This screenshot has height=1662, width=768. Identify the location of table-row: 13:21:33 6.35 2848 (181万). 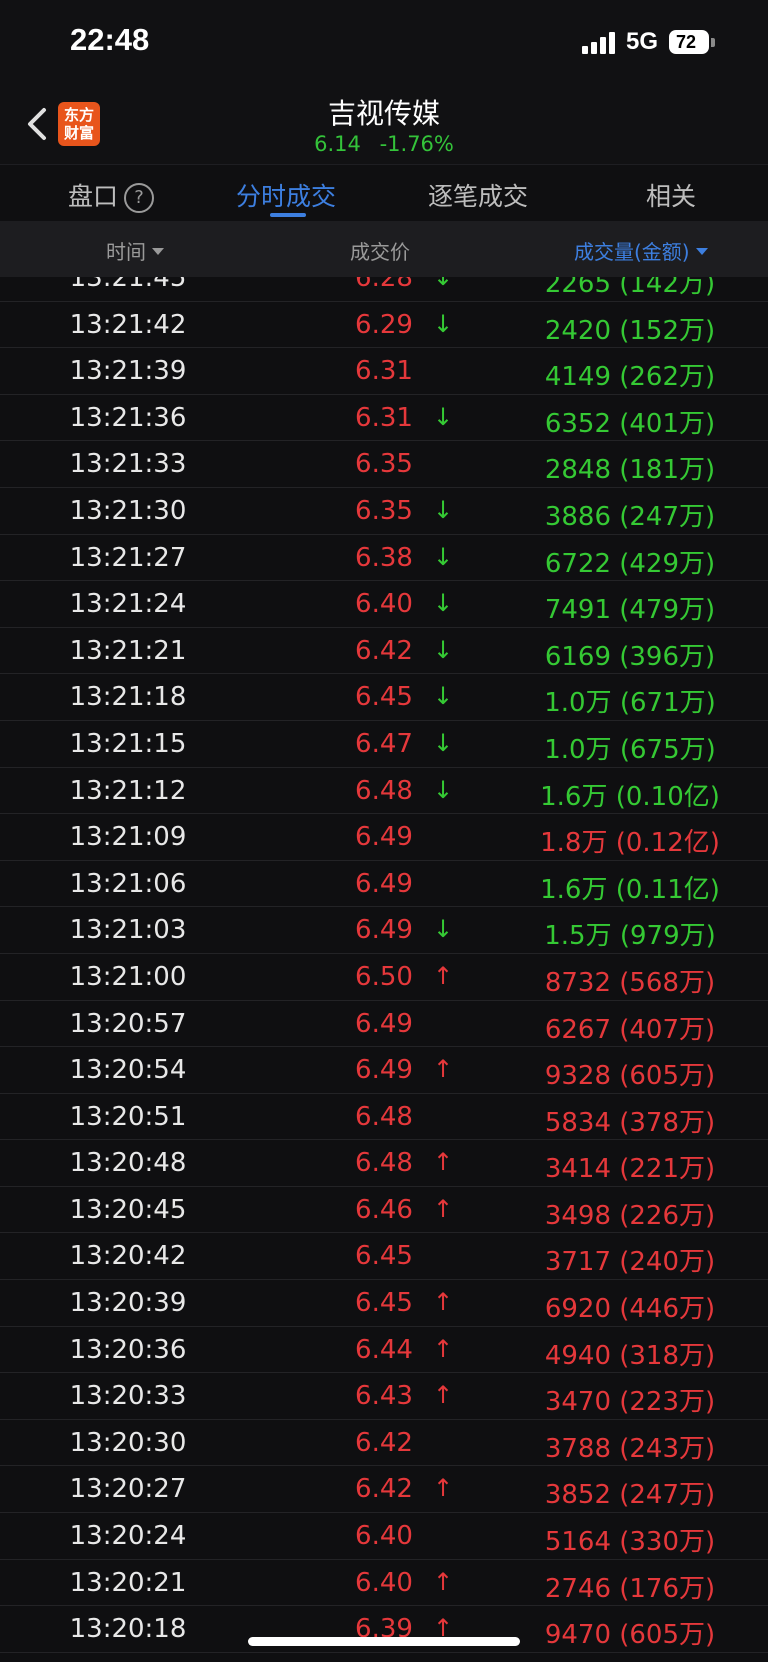
(384, 464).